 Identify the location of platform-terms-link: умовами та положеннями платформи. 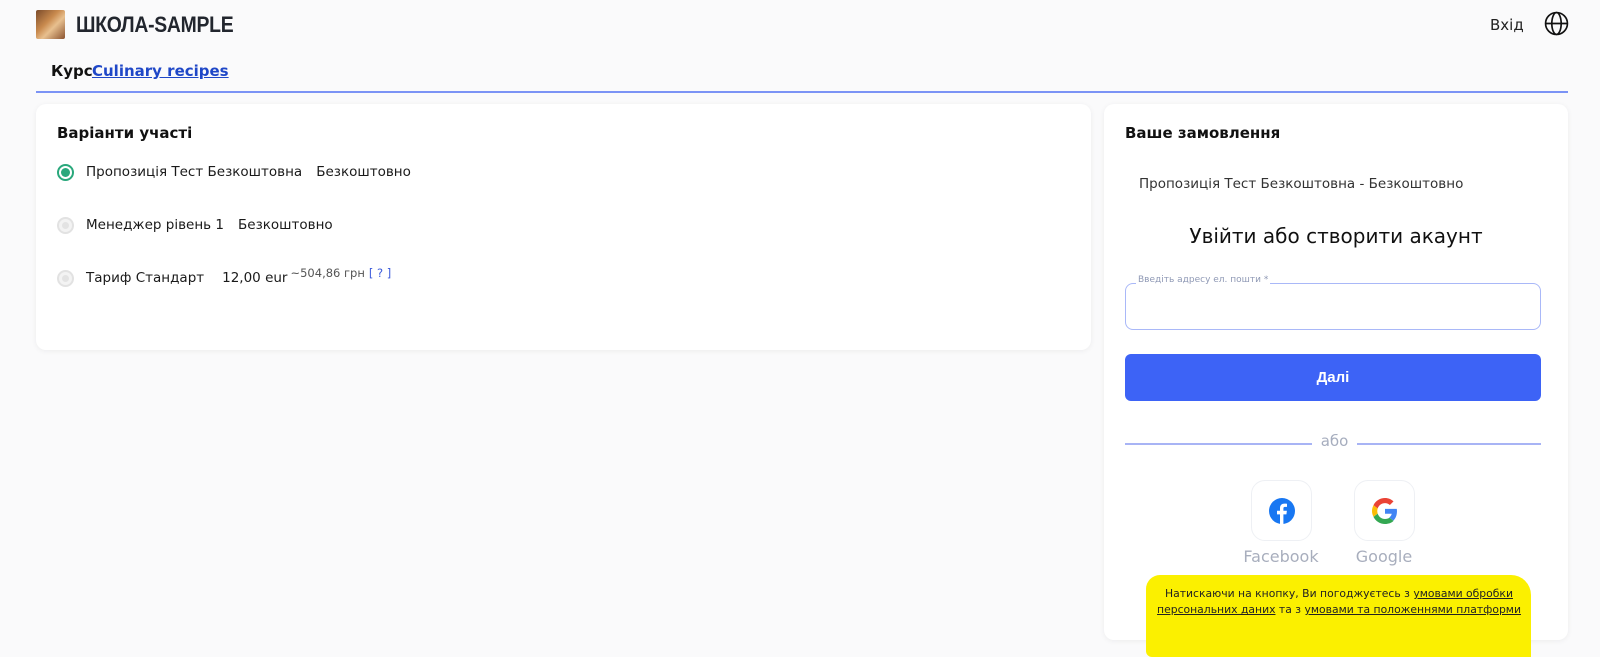
(1412, 609).